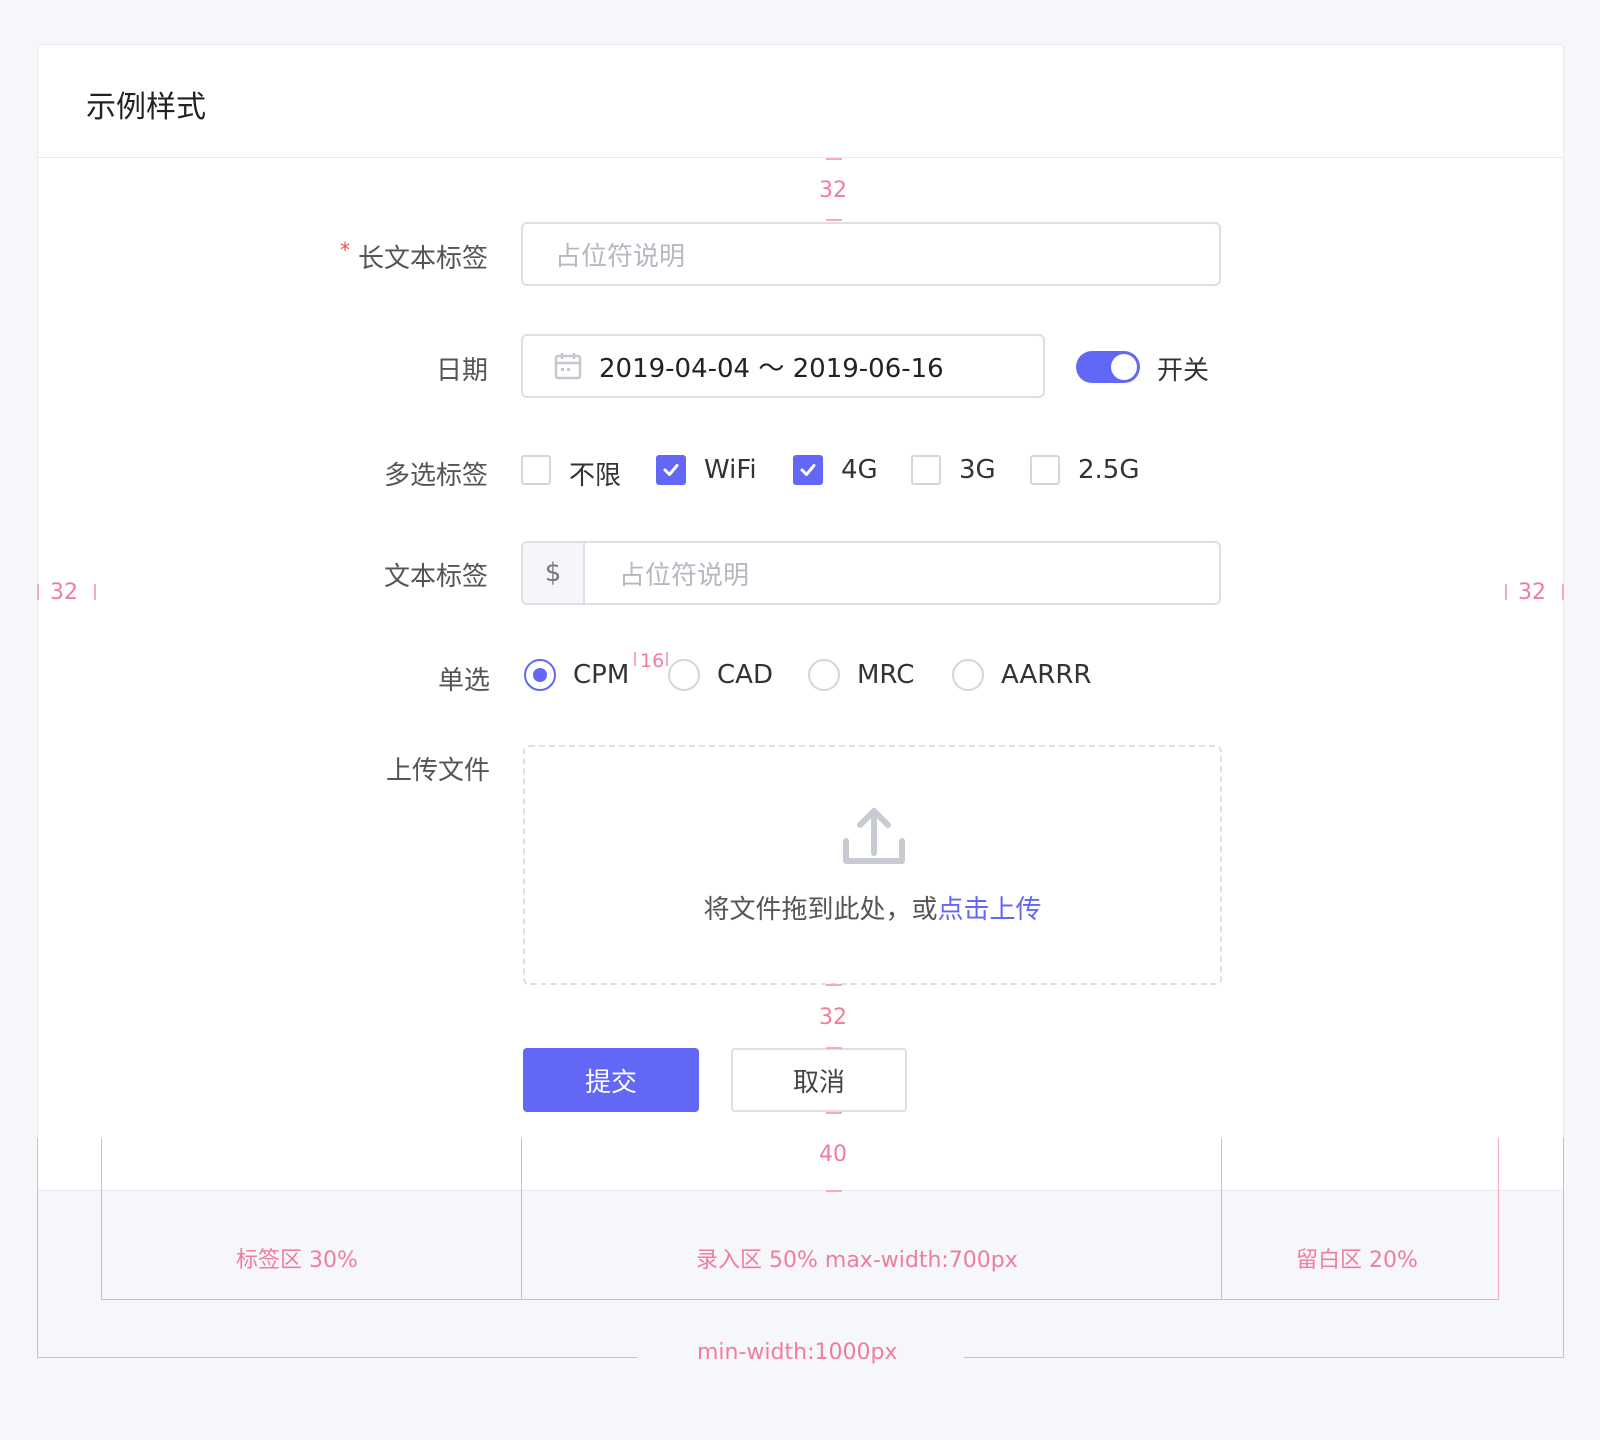  I want to click on long-text-input: 占位符说明, so click(871, 254).